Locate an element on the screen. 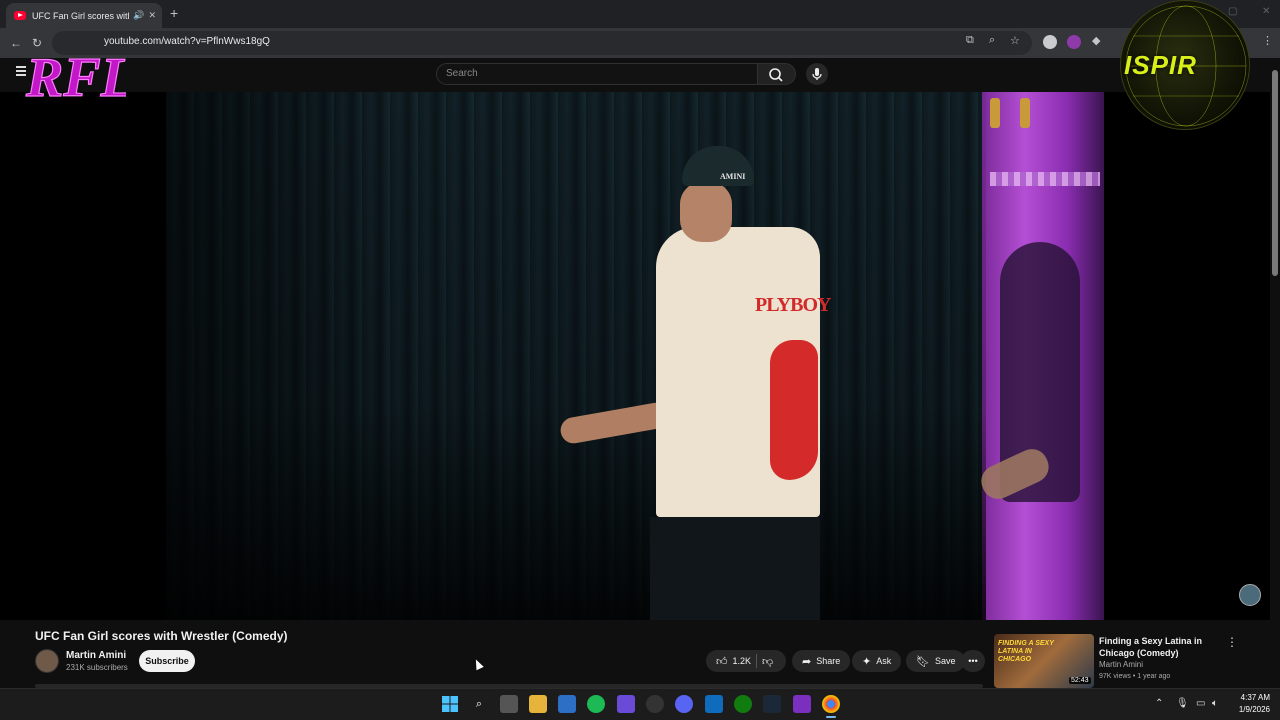 Image resolution: width=1280 pixels, height=720 pixels. scrollbar-thumb is located at coordinates (1275, 173).